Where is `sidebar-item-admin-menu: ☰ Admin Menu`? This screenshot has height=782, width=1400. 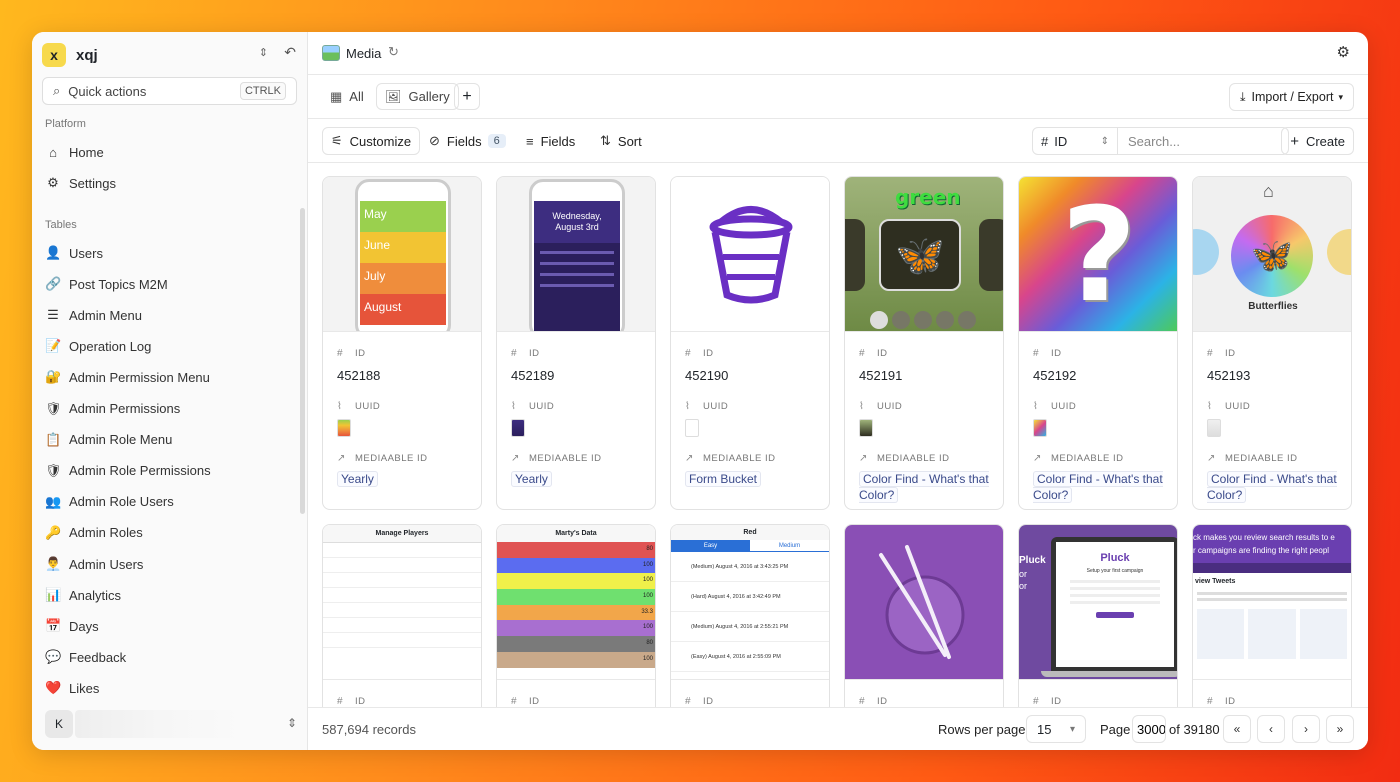
sidebar-item-admin-menu: ☰ Admin Menu is located at coordinates (170, 315).